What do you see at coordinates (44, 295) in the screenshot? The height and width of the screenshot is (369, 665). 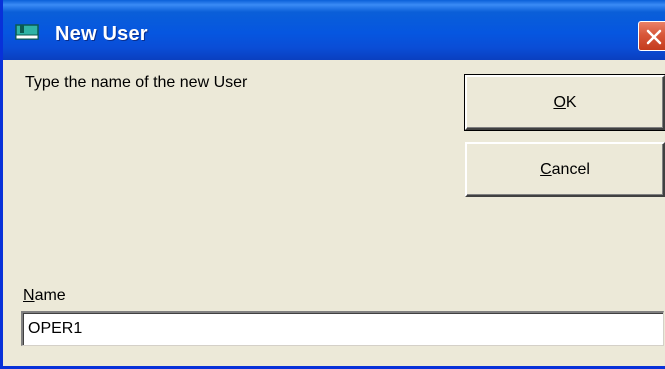 I see `name-label: Name` at bounding box center [44, 295].